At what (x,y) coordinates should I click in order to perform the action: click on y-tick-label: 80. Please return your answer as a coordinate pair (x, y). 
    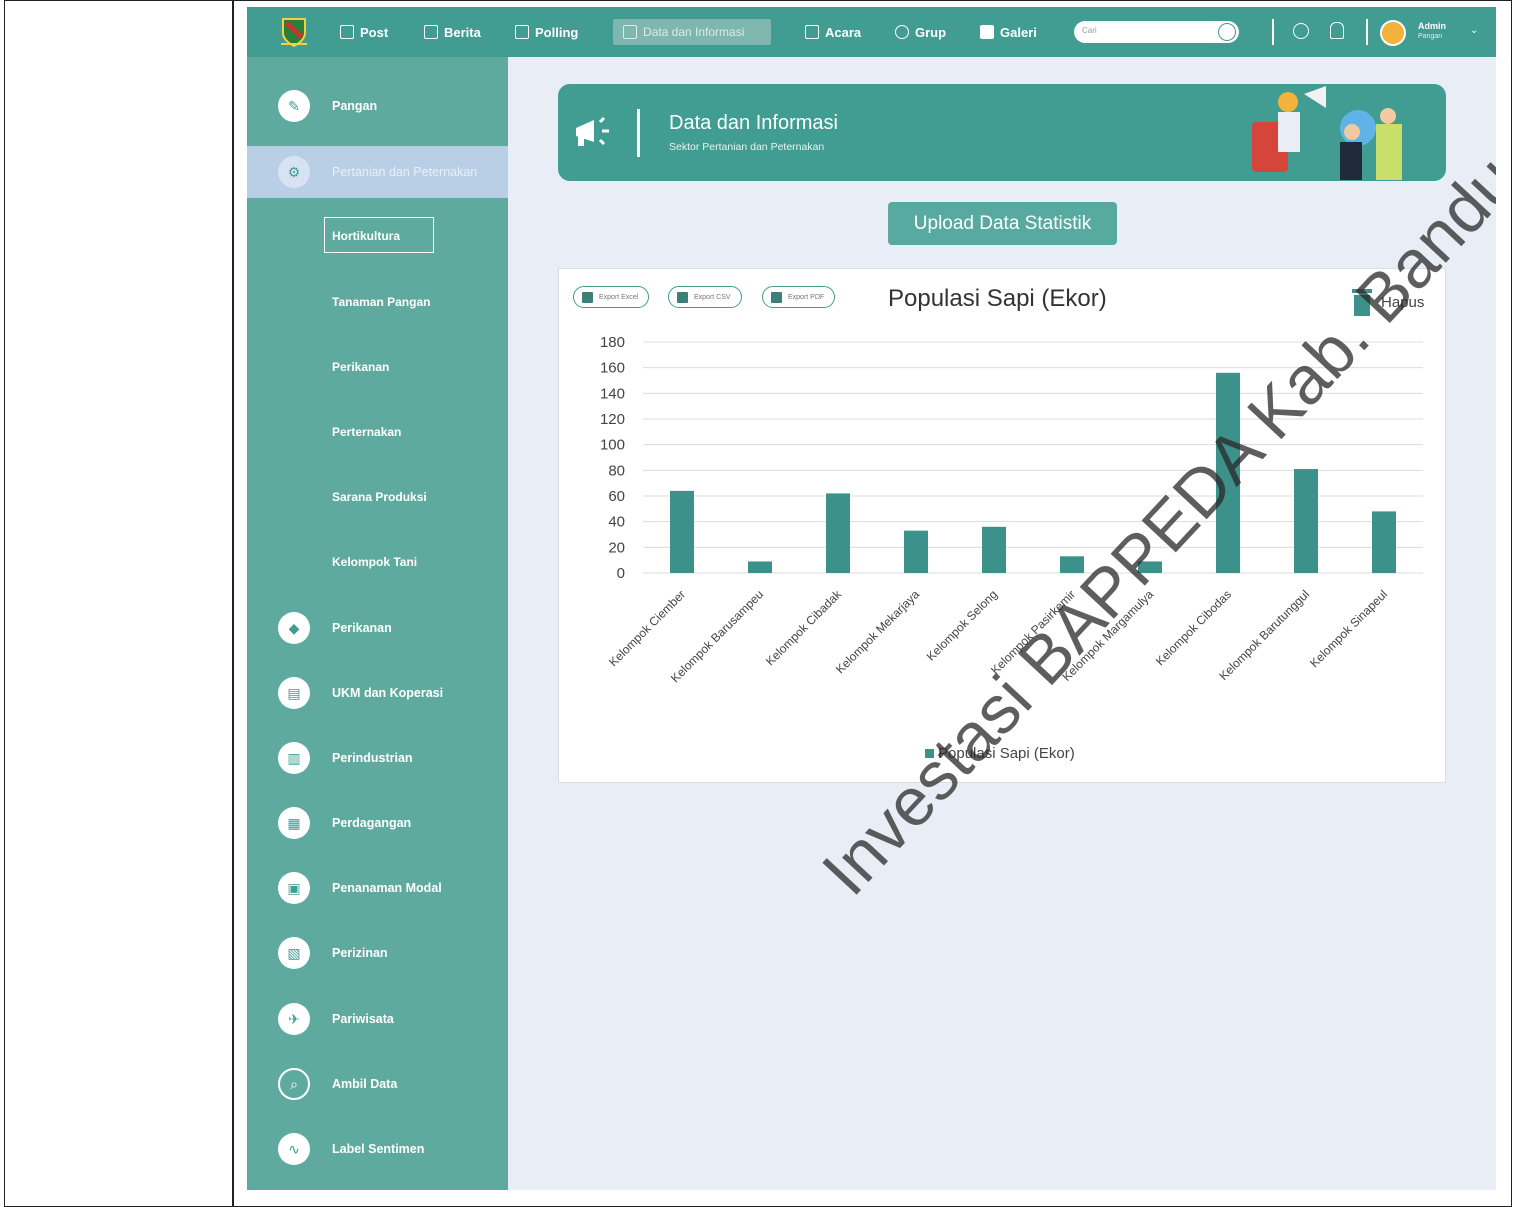
    Looking at the image, I should click on (616, 470).